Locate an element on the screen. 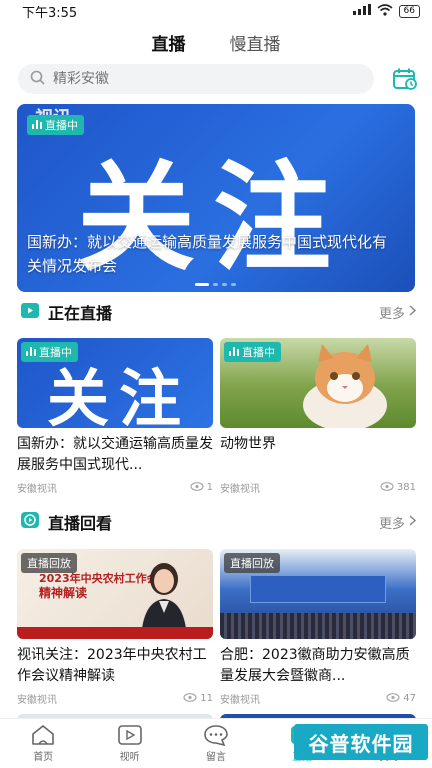 The image size is (432, 768). calendar-icon is located at coordinates (405, 81).